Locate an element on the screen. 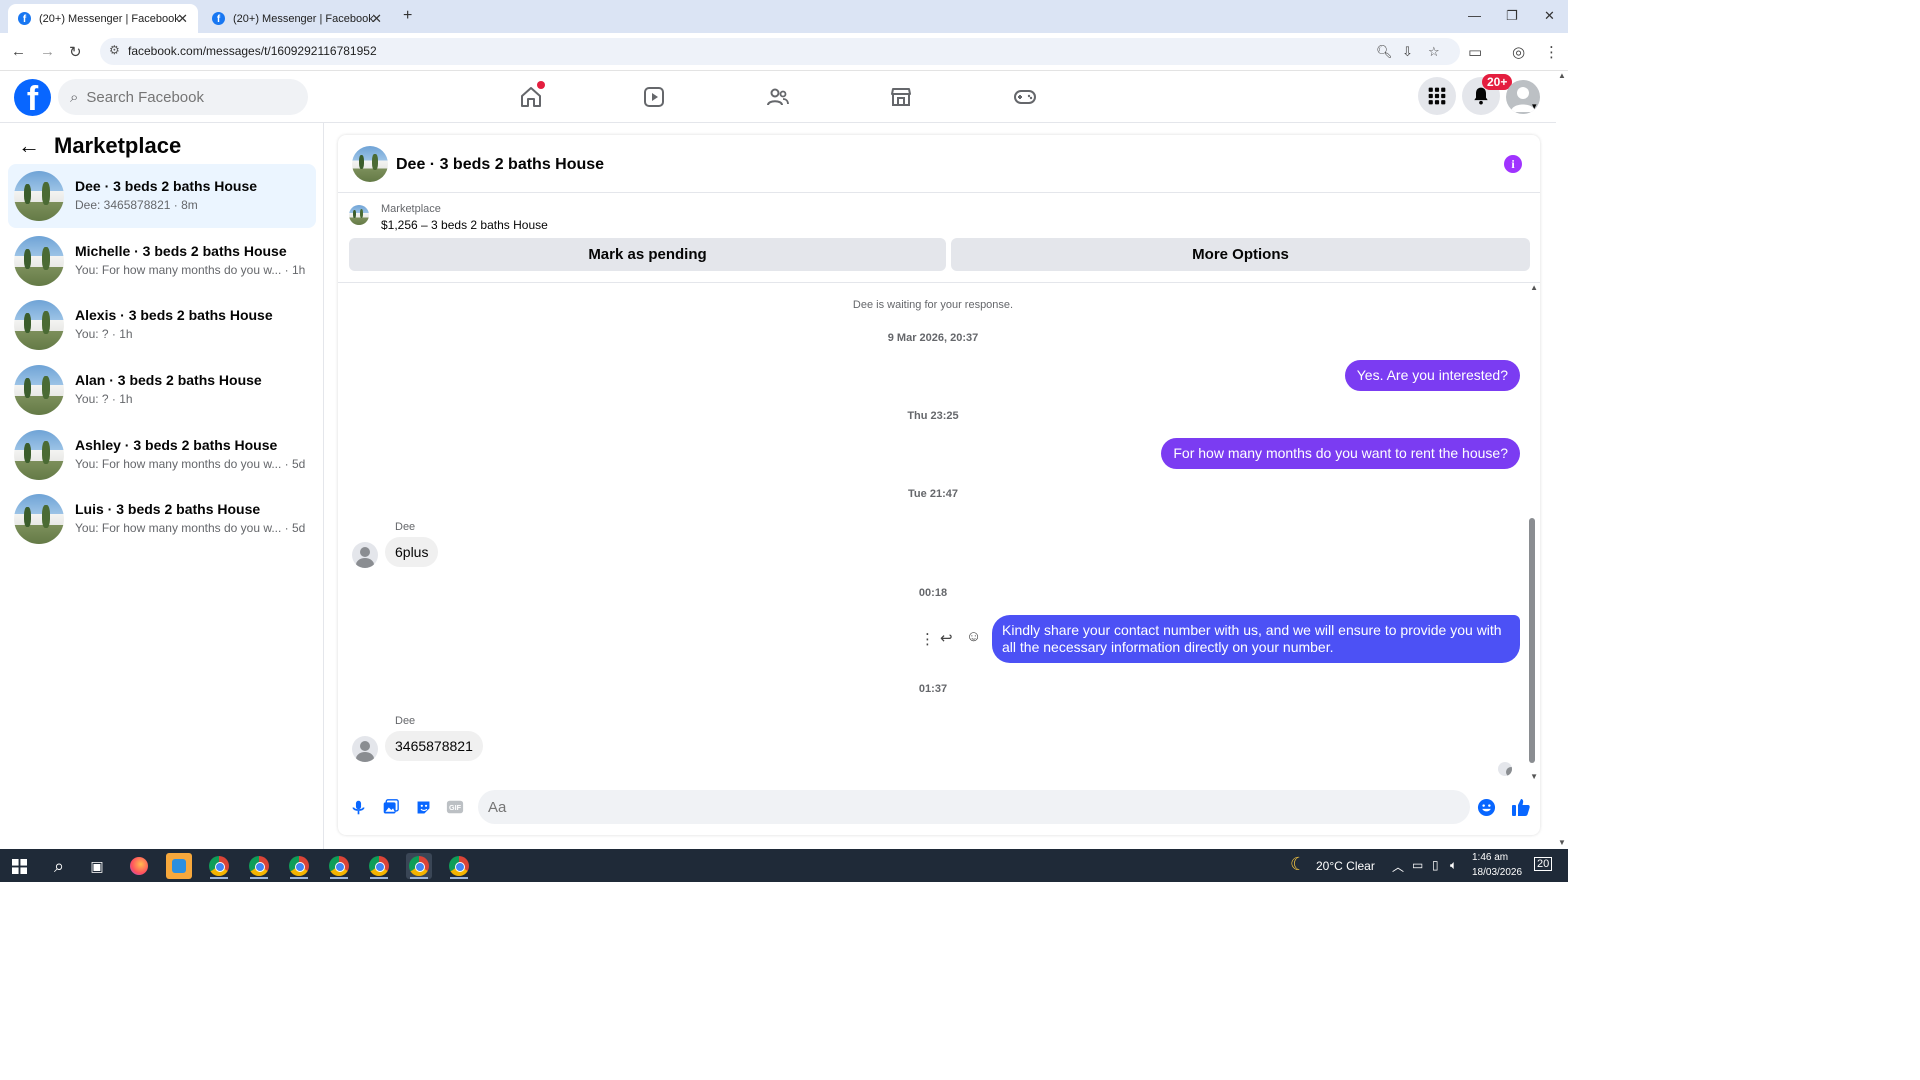 The height and width of the screenshot is (1080, 1920). account-chevron-icon: ▾ is located at coordinates (1534, 106).